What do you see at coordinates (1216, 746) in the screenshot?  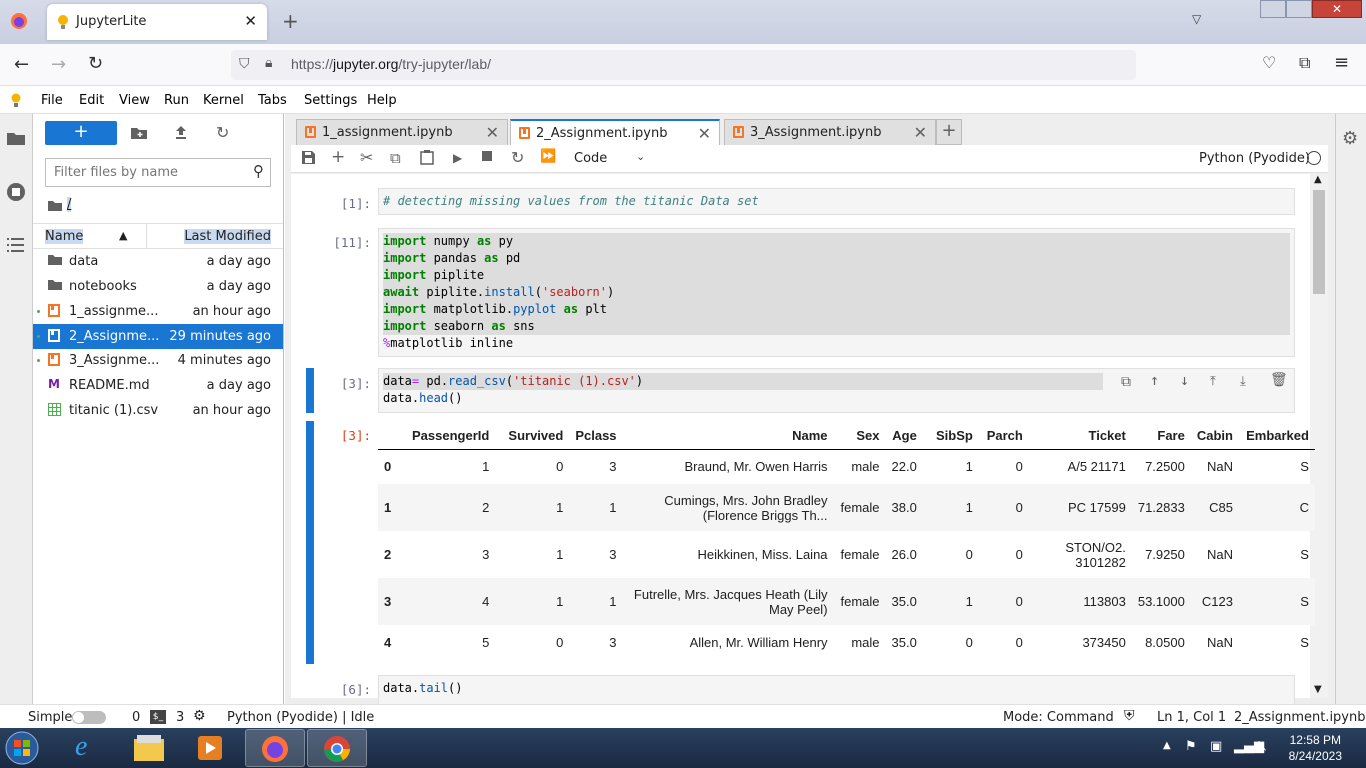 I see `device-icon: ▣` at bounding box center [1216, 746].